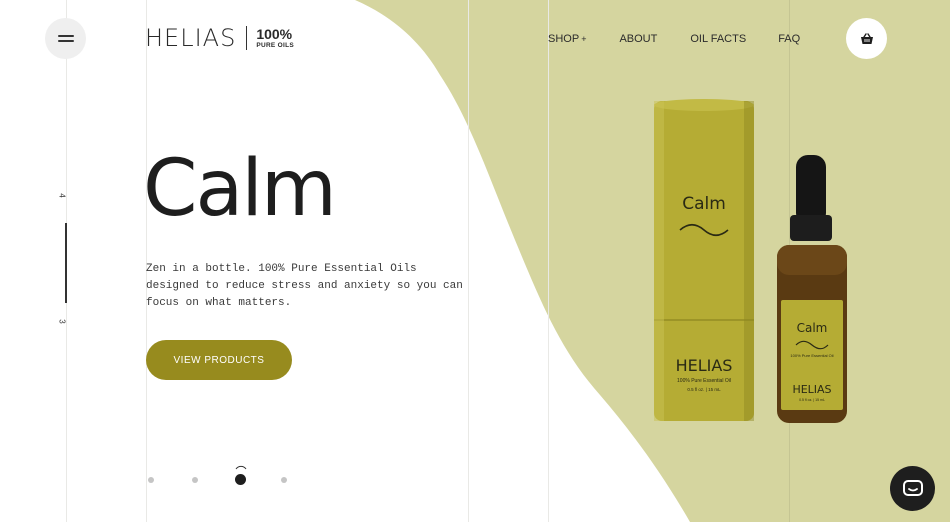  What do you see at coordinates (704, 204) in the screenshot?
I see `tube-label: Calm` at bounding box center [704, 204].